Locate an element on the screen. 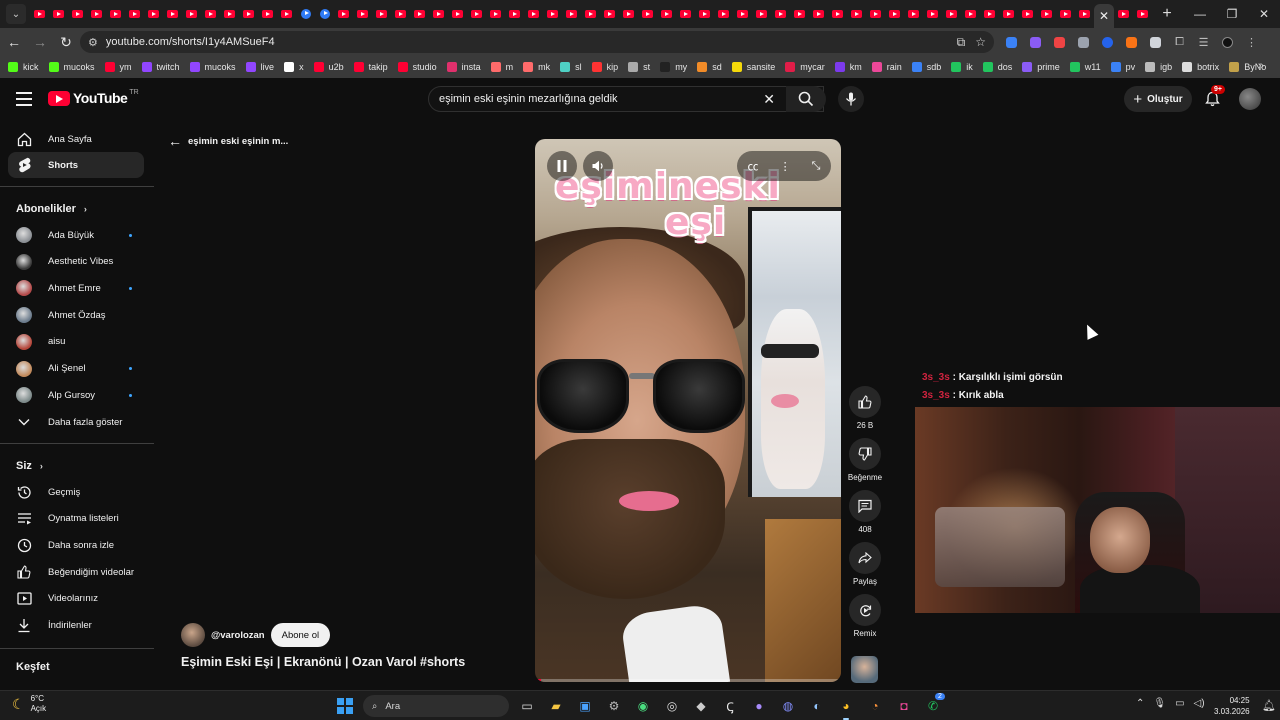  bookmark-item: sdb is located at coordinates (926, 67).